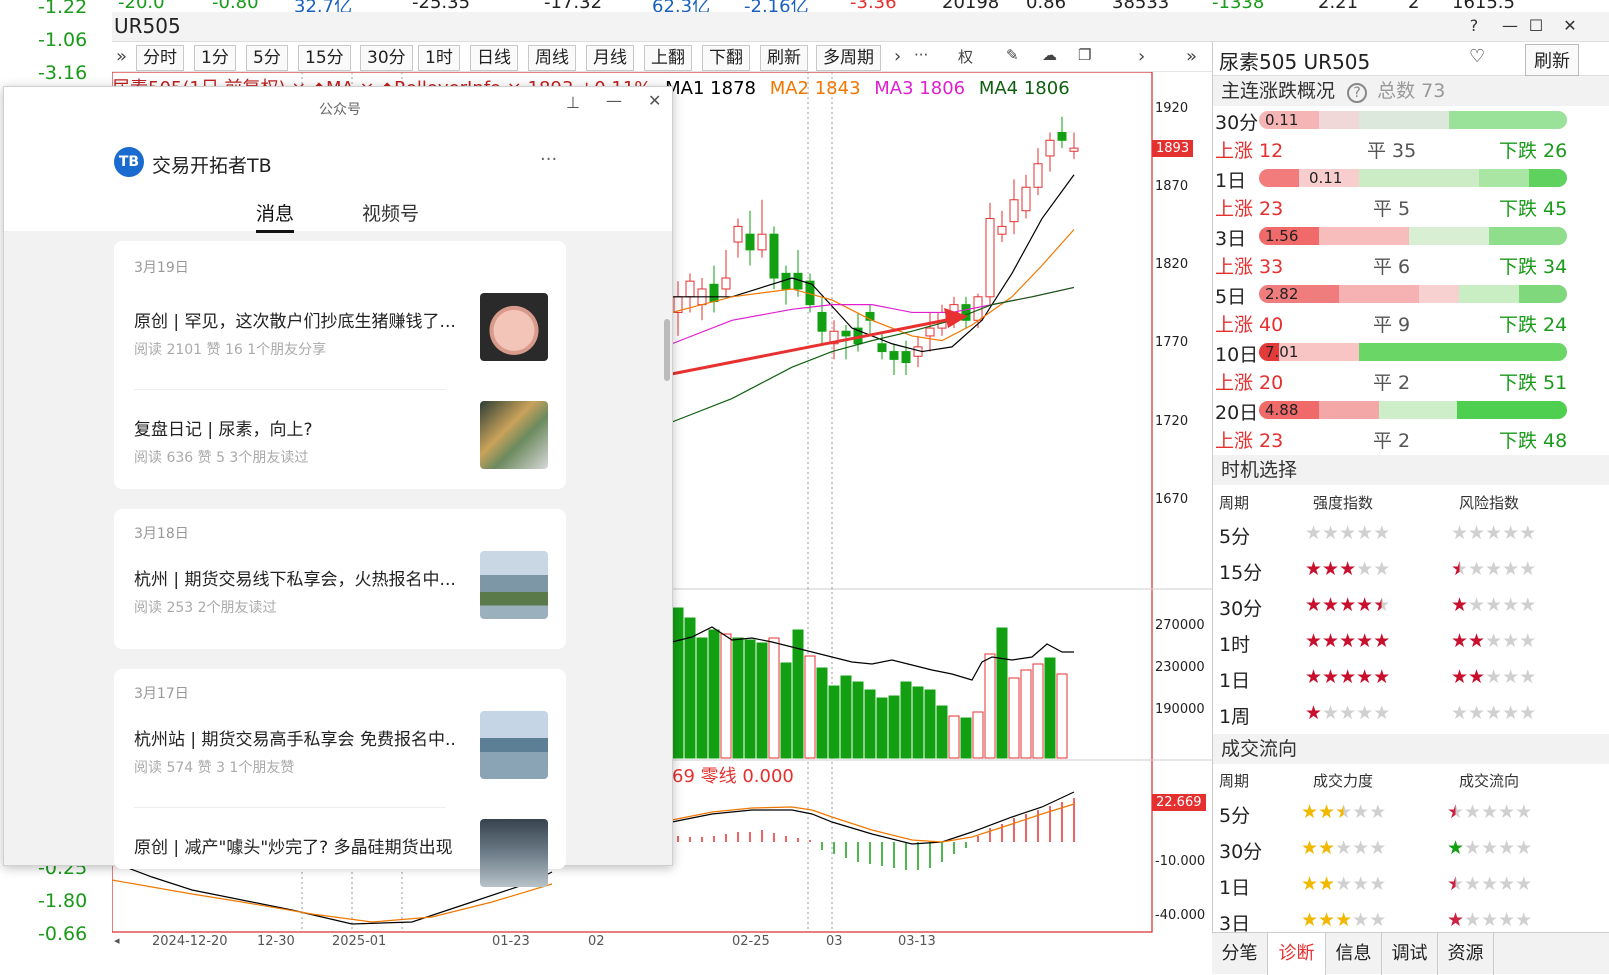 The height and width of the screenshot is (975, 1609). Describe the element at coordinates (141, 6) in the screenshot. I see `quote-value: -20.0` at that location.